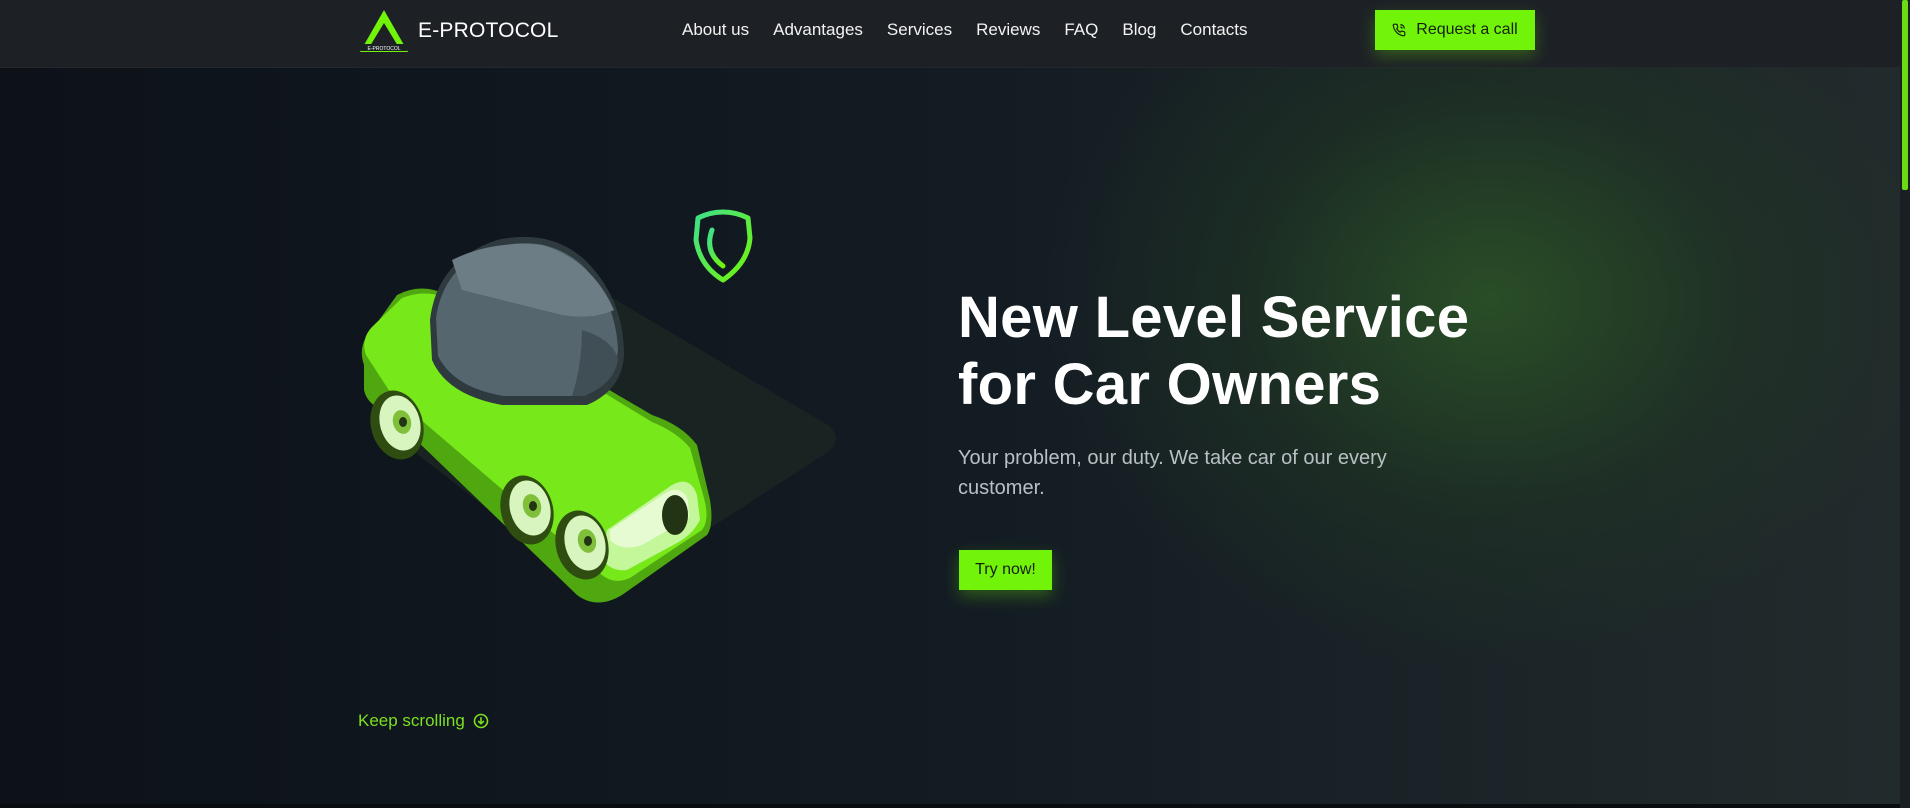  Describe the element at coordinates (1258, 351) in the screenshot. I see `hero-title: New Level Service for Car Owners` at that location.